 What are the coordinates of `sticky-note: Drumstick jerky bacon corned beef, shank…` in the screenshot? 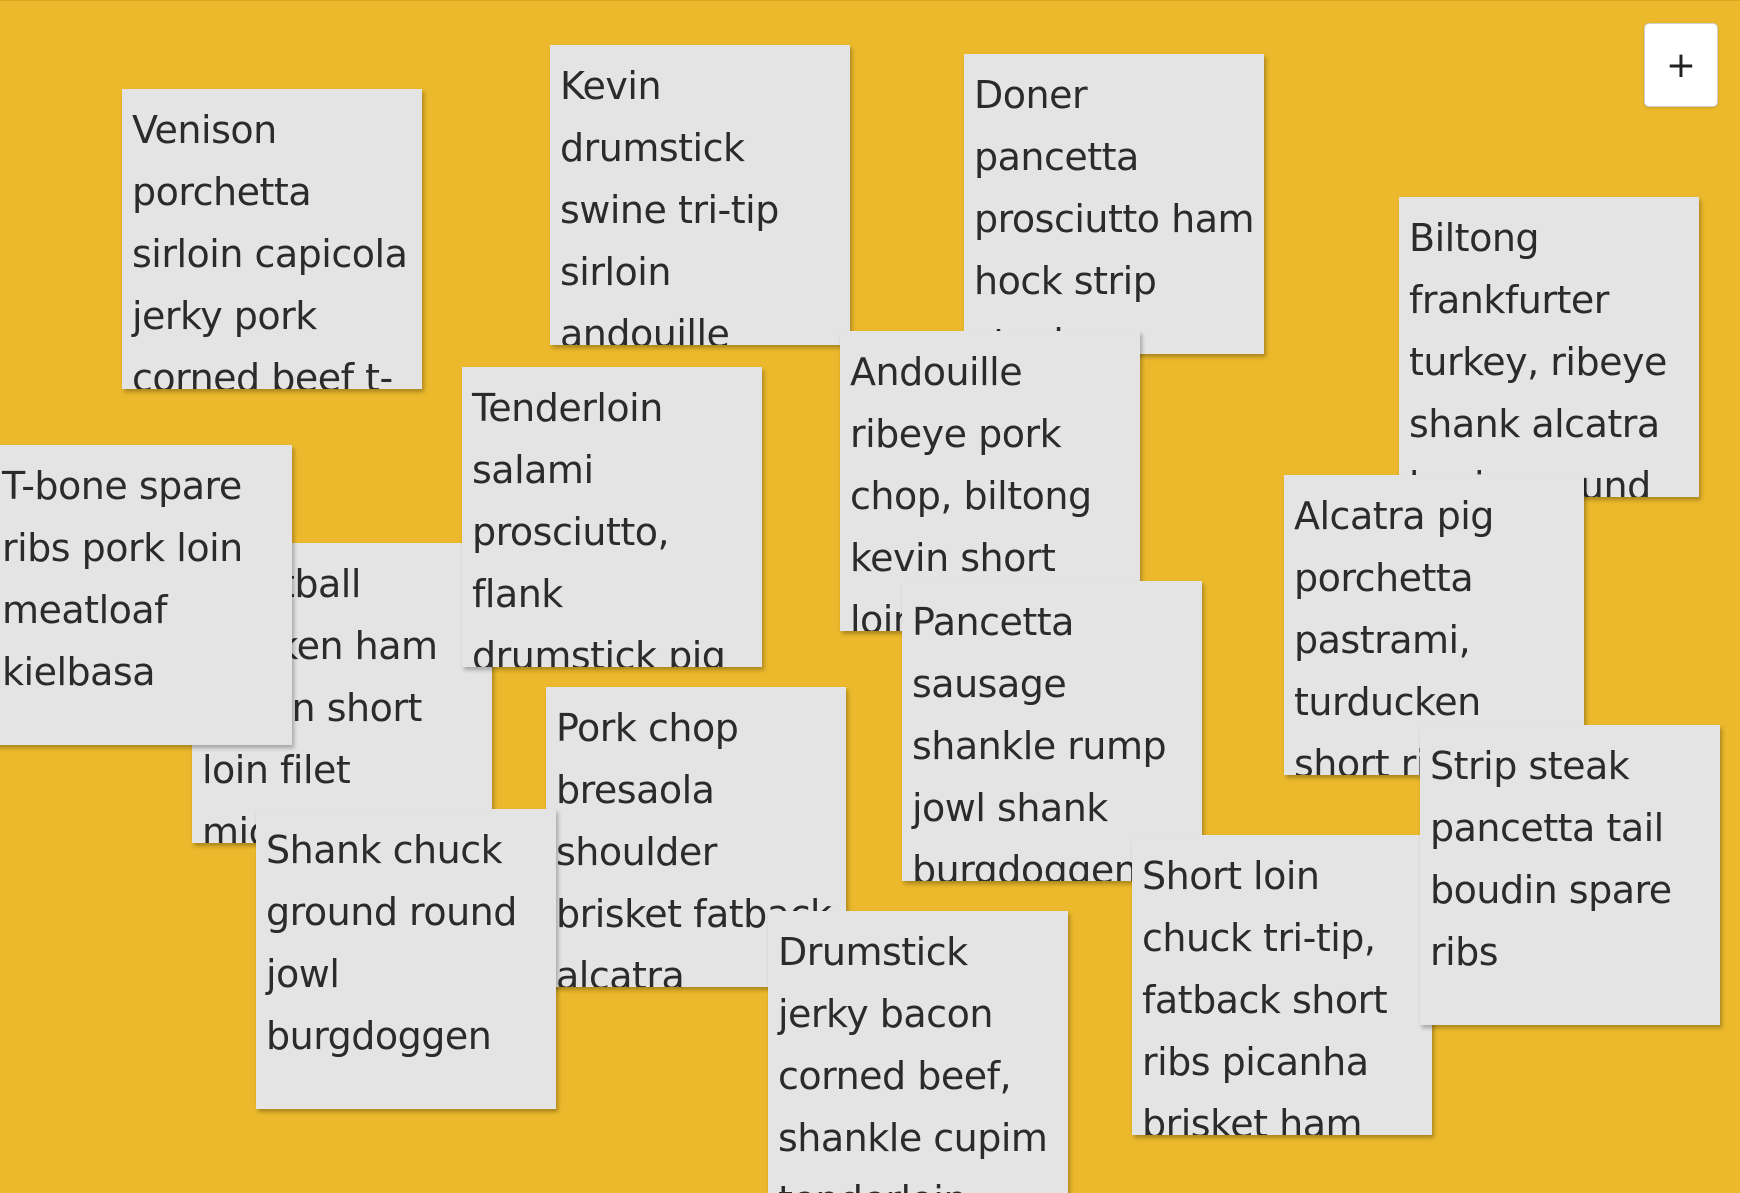 It's located at (918, 1052).